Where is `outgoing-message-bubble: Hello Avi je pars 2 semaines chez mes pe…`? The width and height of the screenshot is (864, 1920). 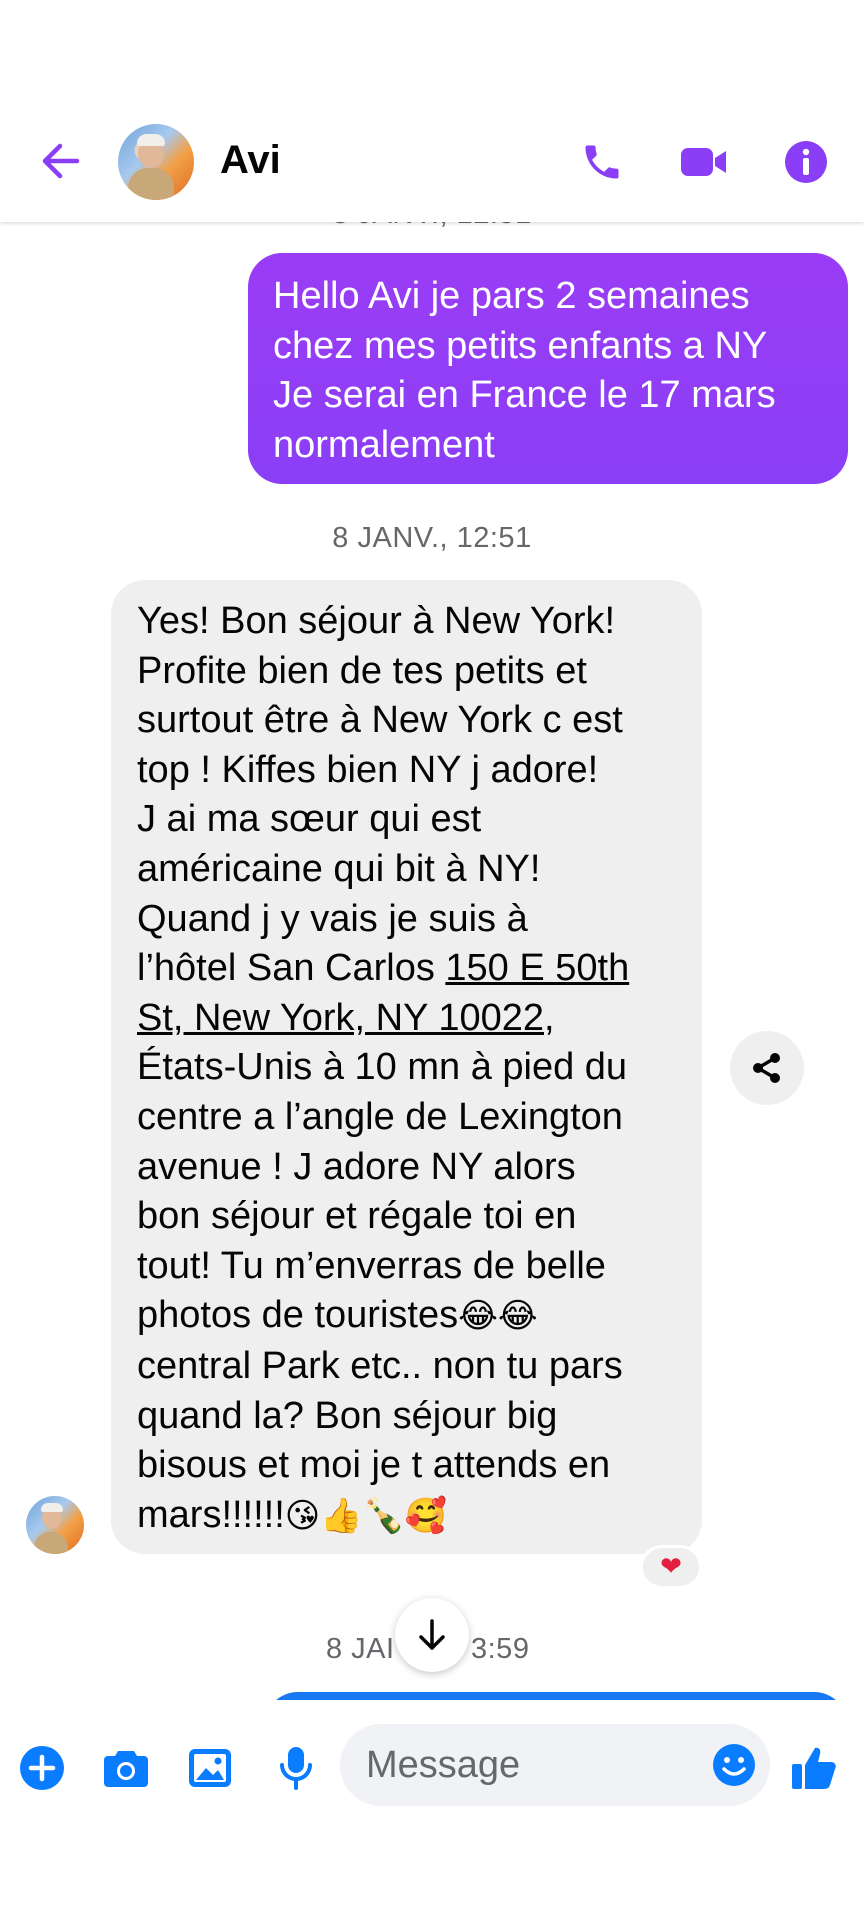
outgoing-message-bubble: Hello Avi je pars 2 semaines chez mes pe… is located at coordinates (548, 368).